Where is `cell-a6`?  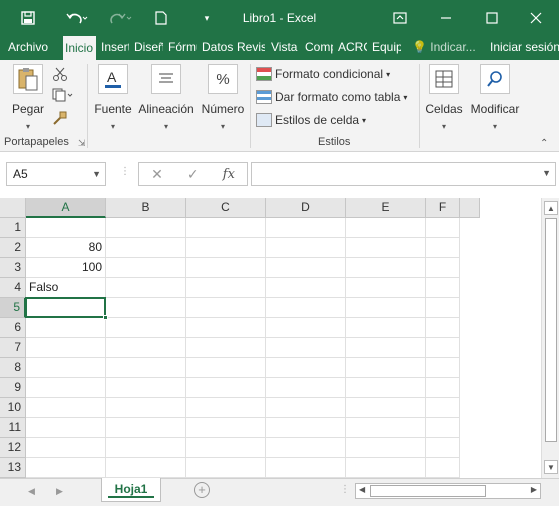 cell-a6 is located at coordinates (66, 328).